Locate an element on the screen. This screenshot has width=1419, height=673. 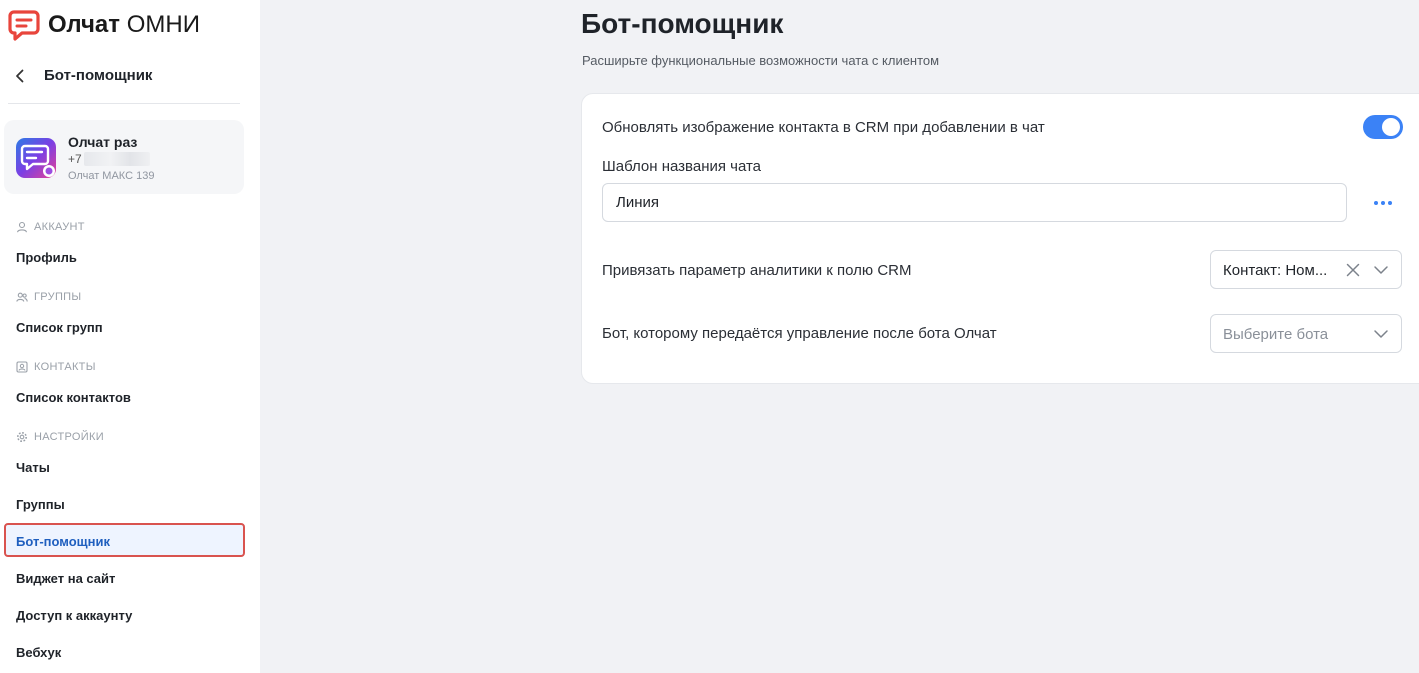
more-dots-icon is located at coordinates (1383, 203).